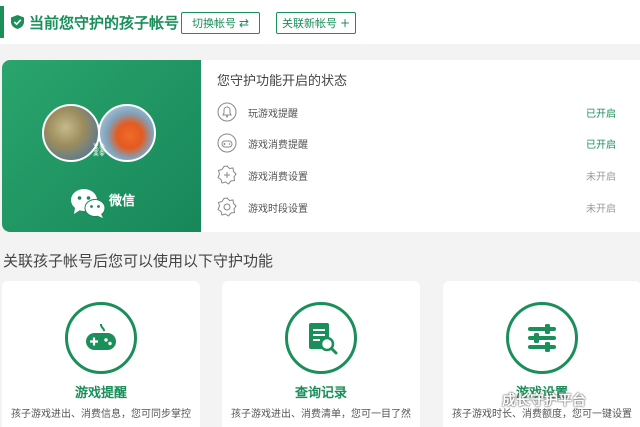 The width and height of the screenshot is (640, 427). Describe the element at coordinates (99, 150) in the screenshot. I see `link-icon: ⛓` at that location.